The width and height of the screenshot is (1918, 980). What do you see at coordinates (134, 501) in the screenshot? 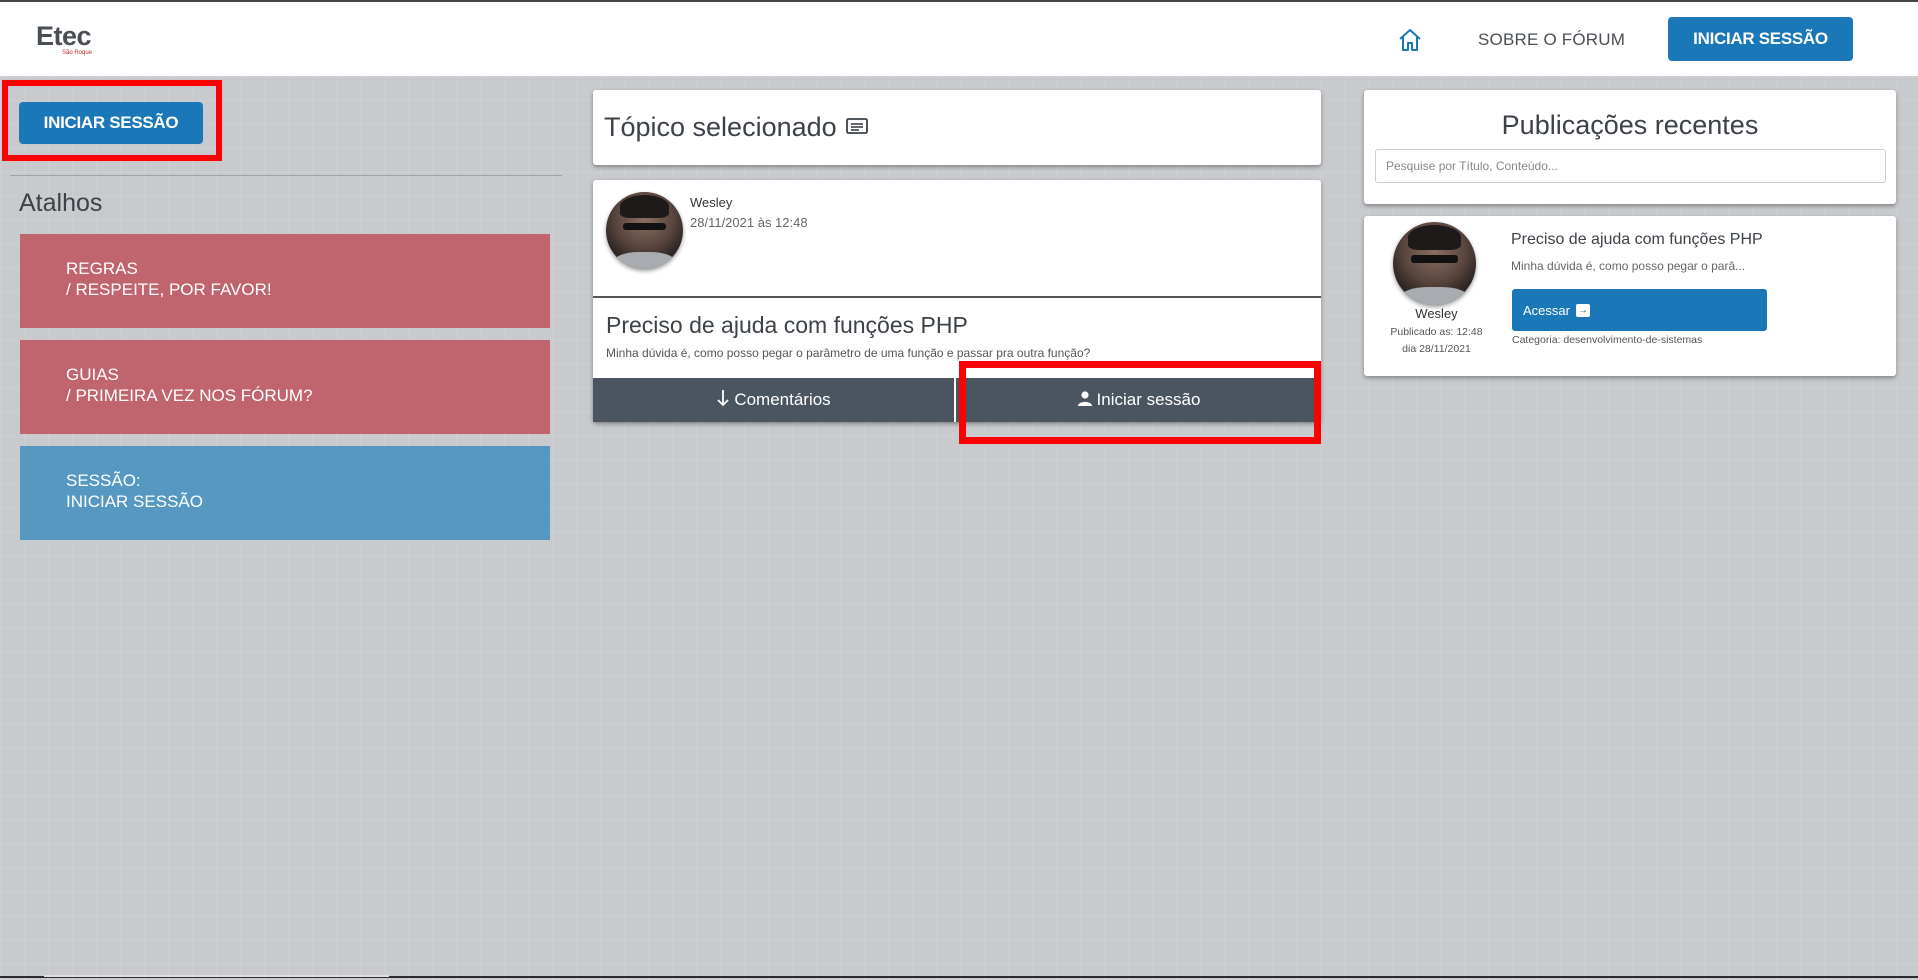
I see `shortcut-sublabel: INICIAR SESSÃO` at bounding box center [134, 501].